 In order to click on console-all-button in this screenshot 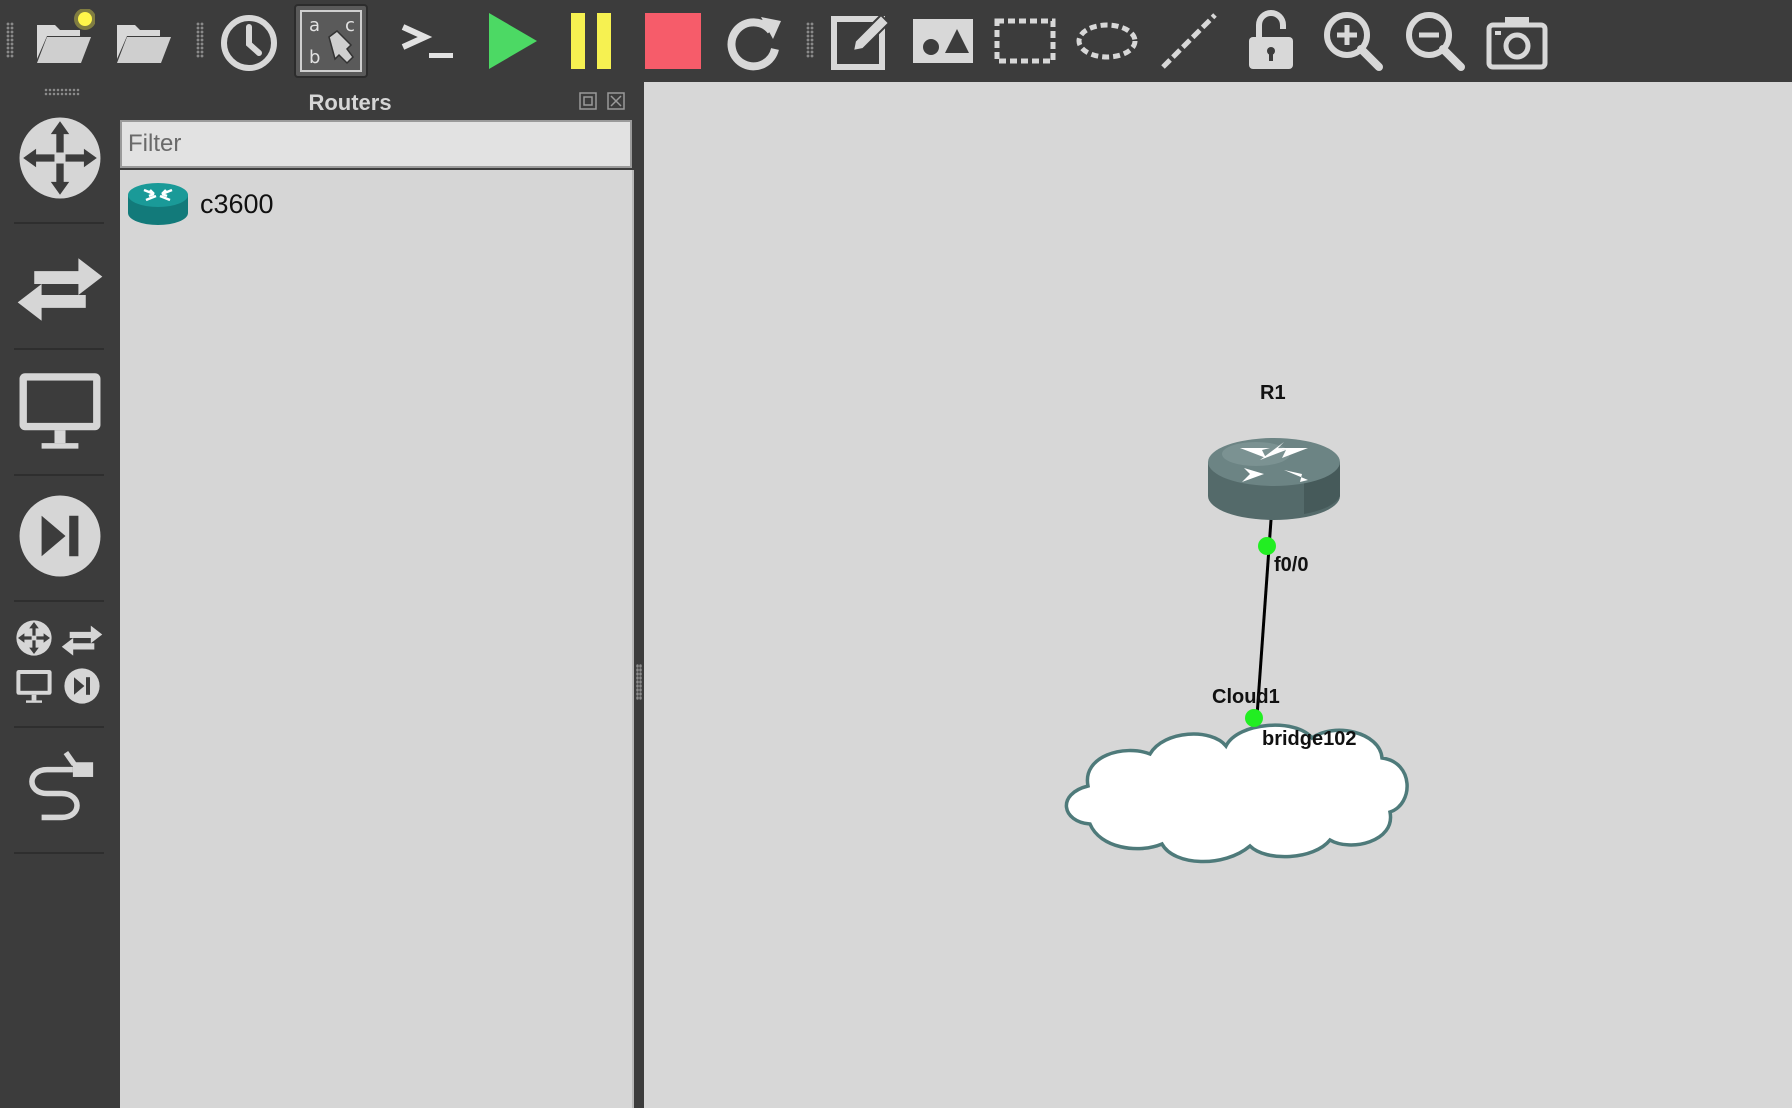, I will do `click(427, 41)`.